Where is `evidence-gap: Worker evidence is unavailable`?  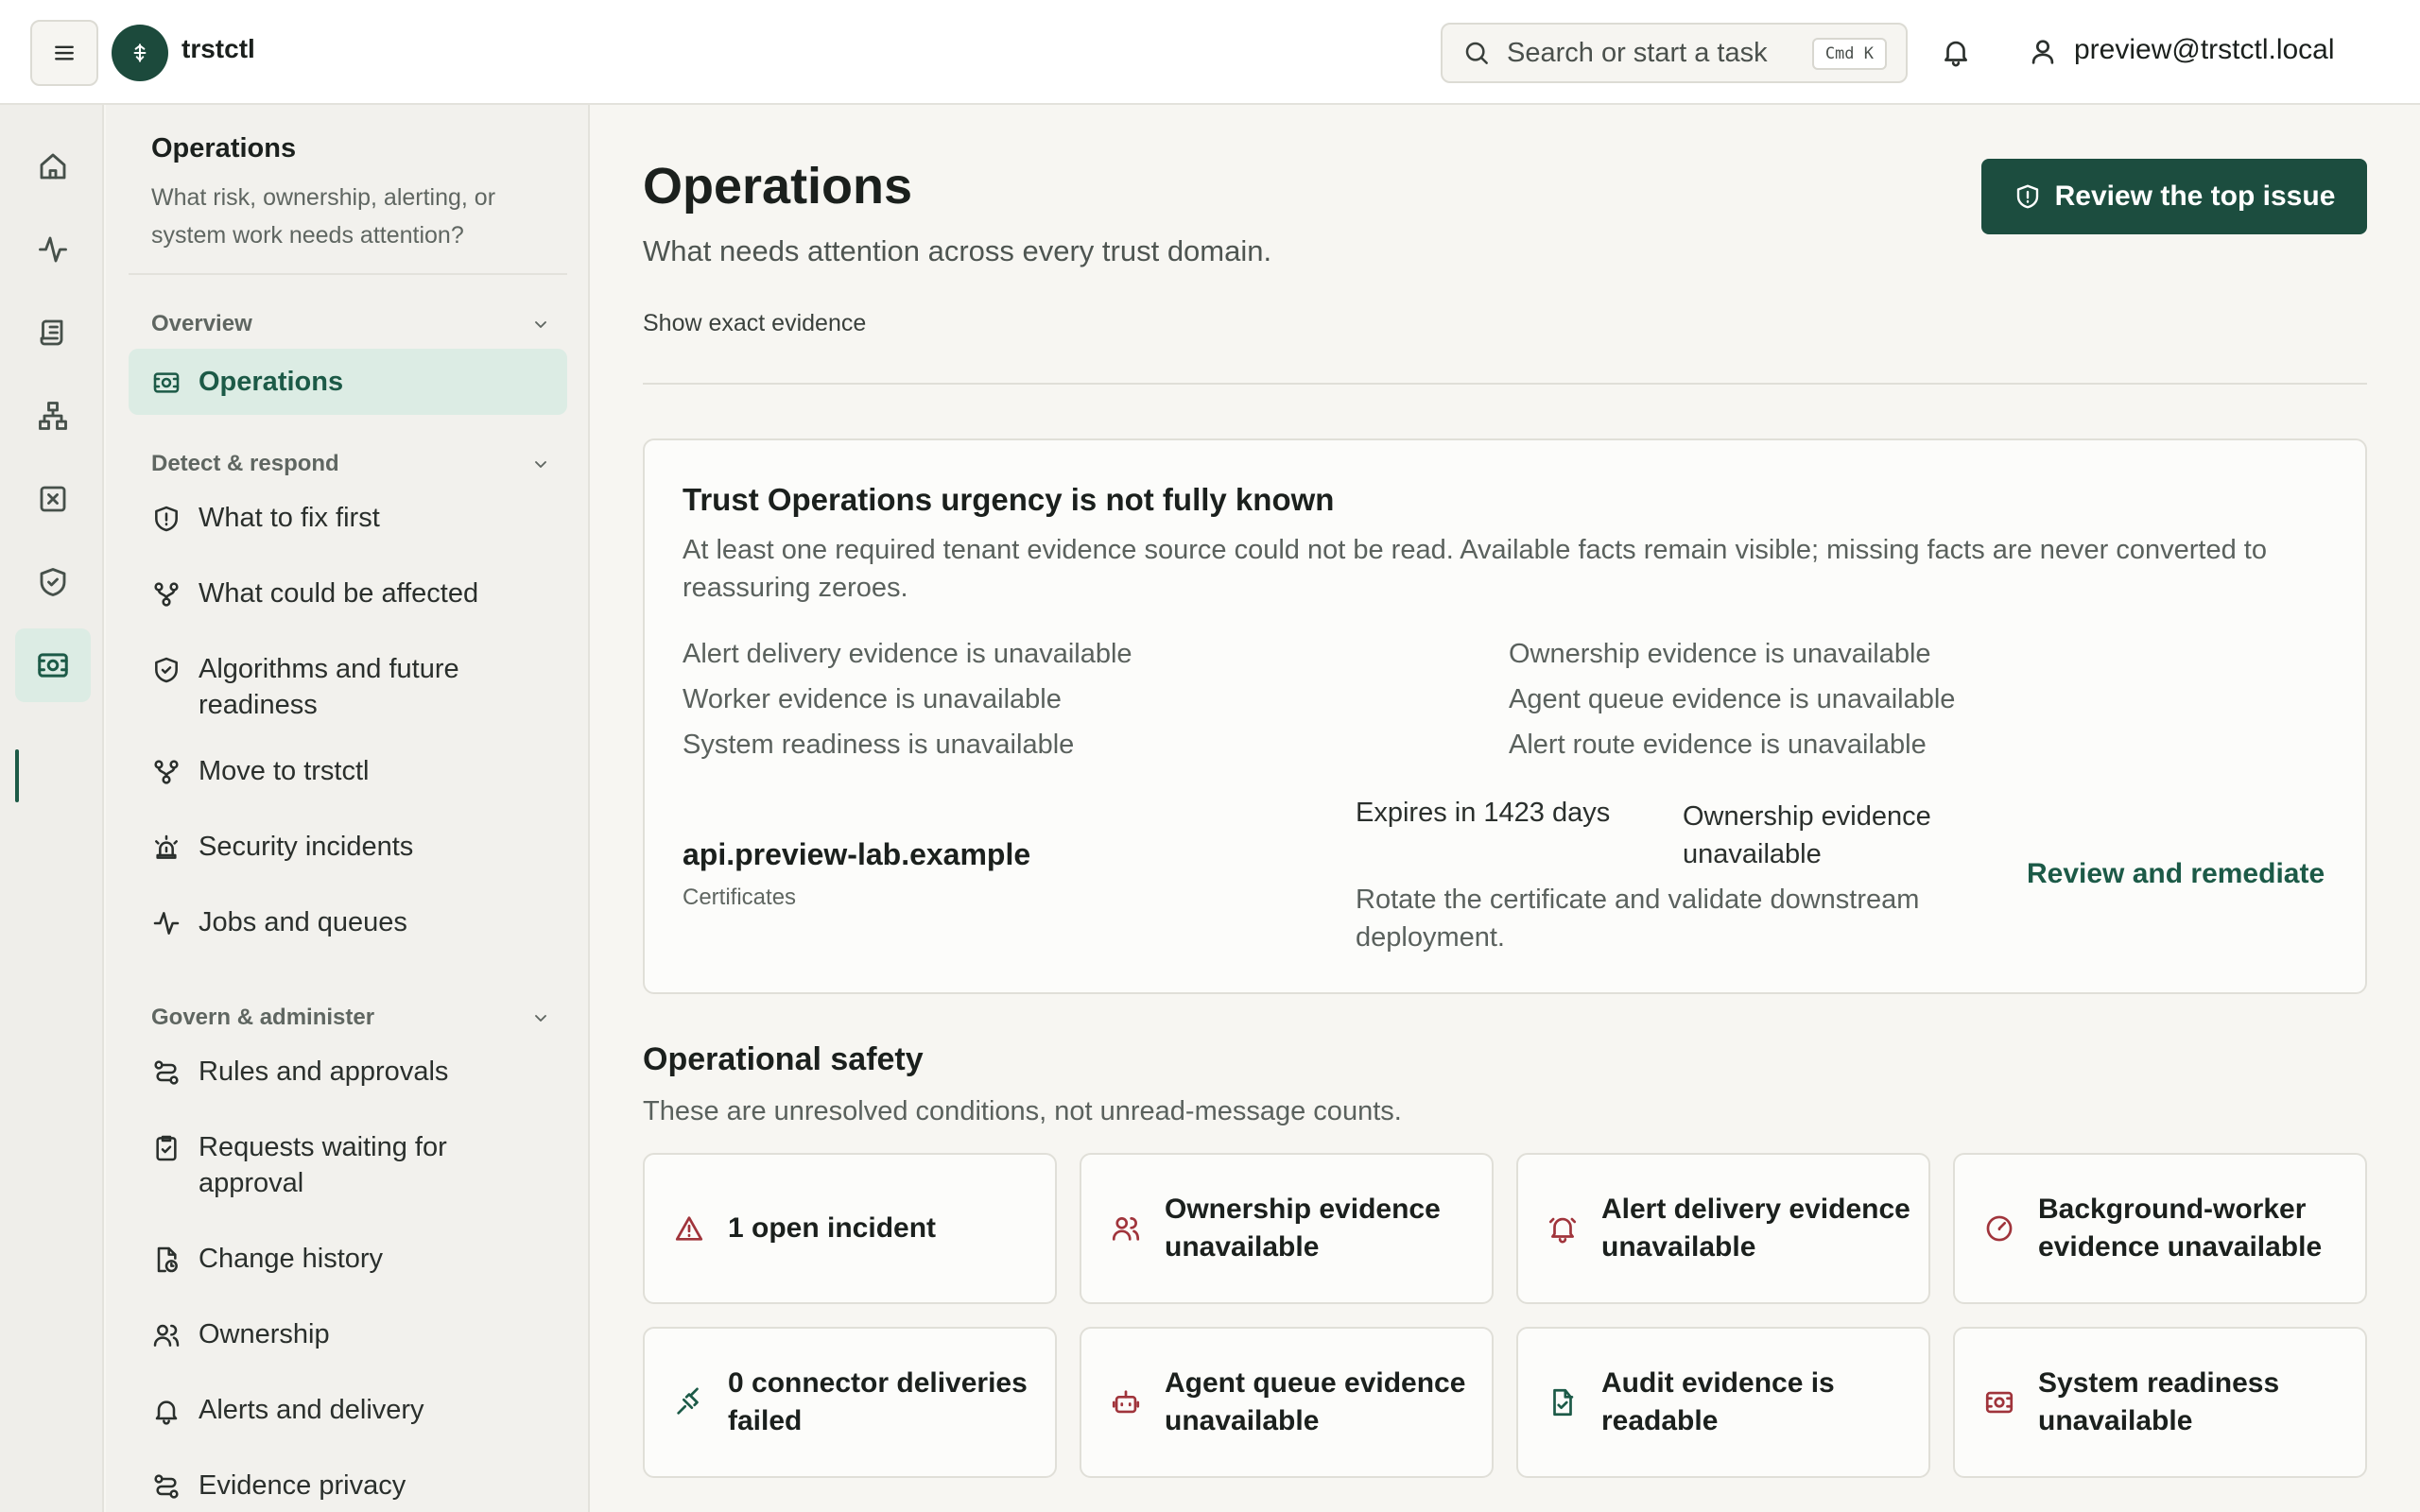 evidence-gap: Worker evidence is unavailable is located at coordinates (872, 699).